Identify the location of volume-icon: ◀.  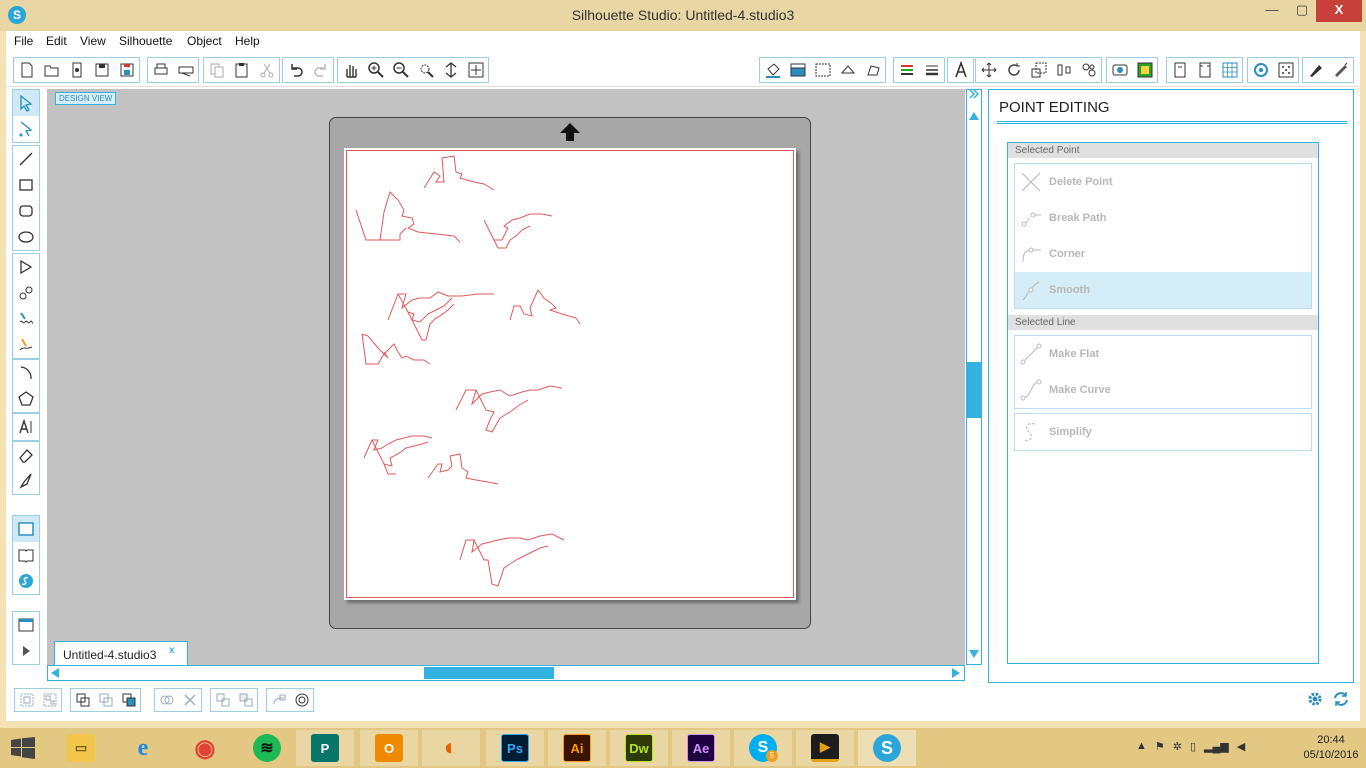
(1241, 746).